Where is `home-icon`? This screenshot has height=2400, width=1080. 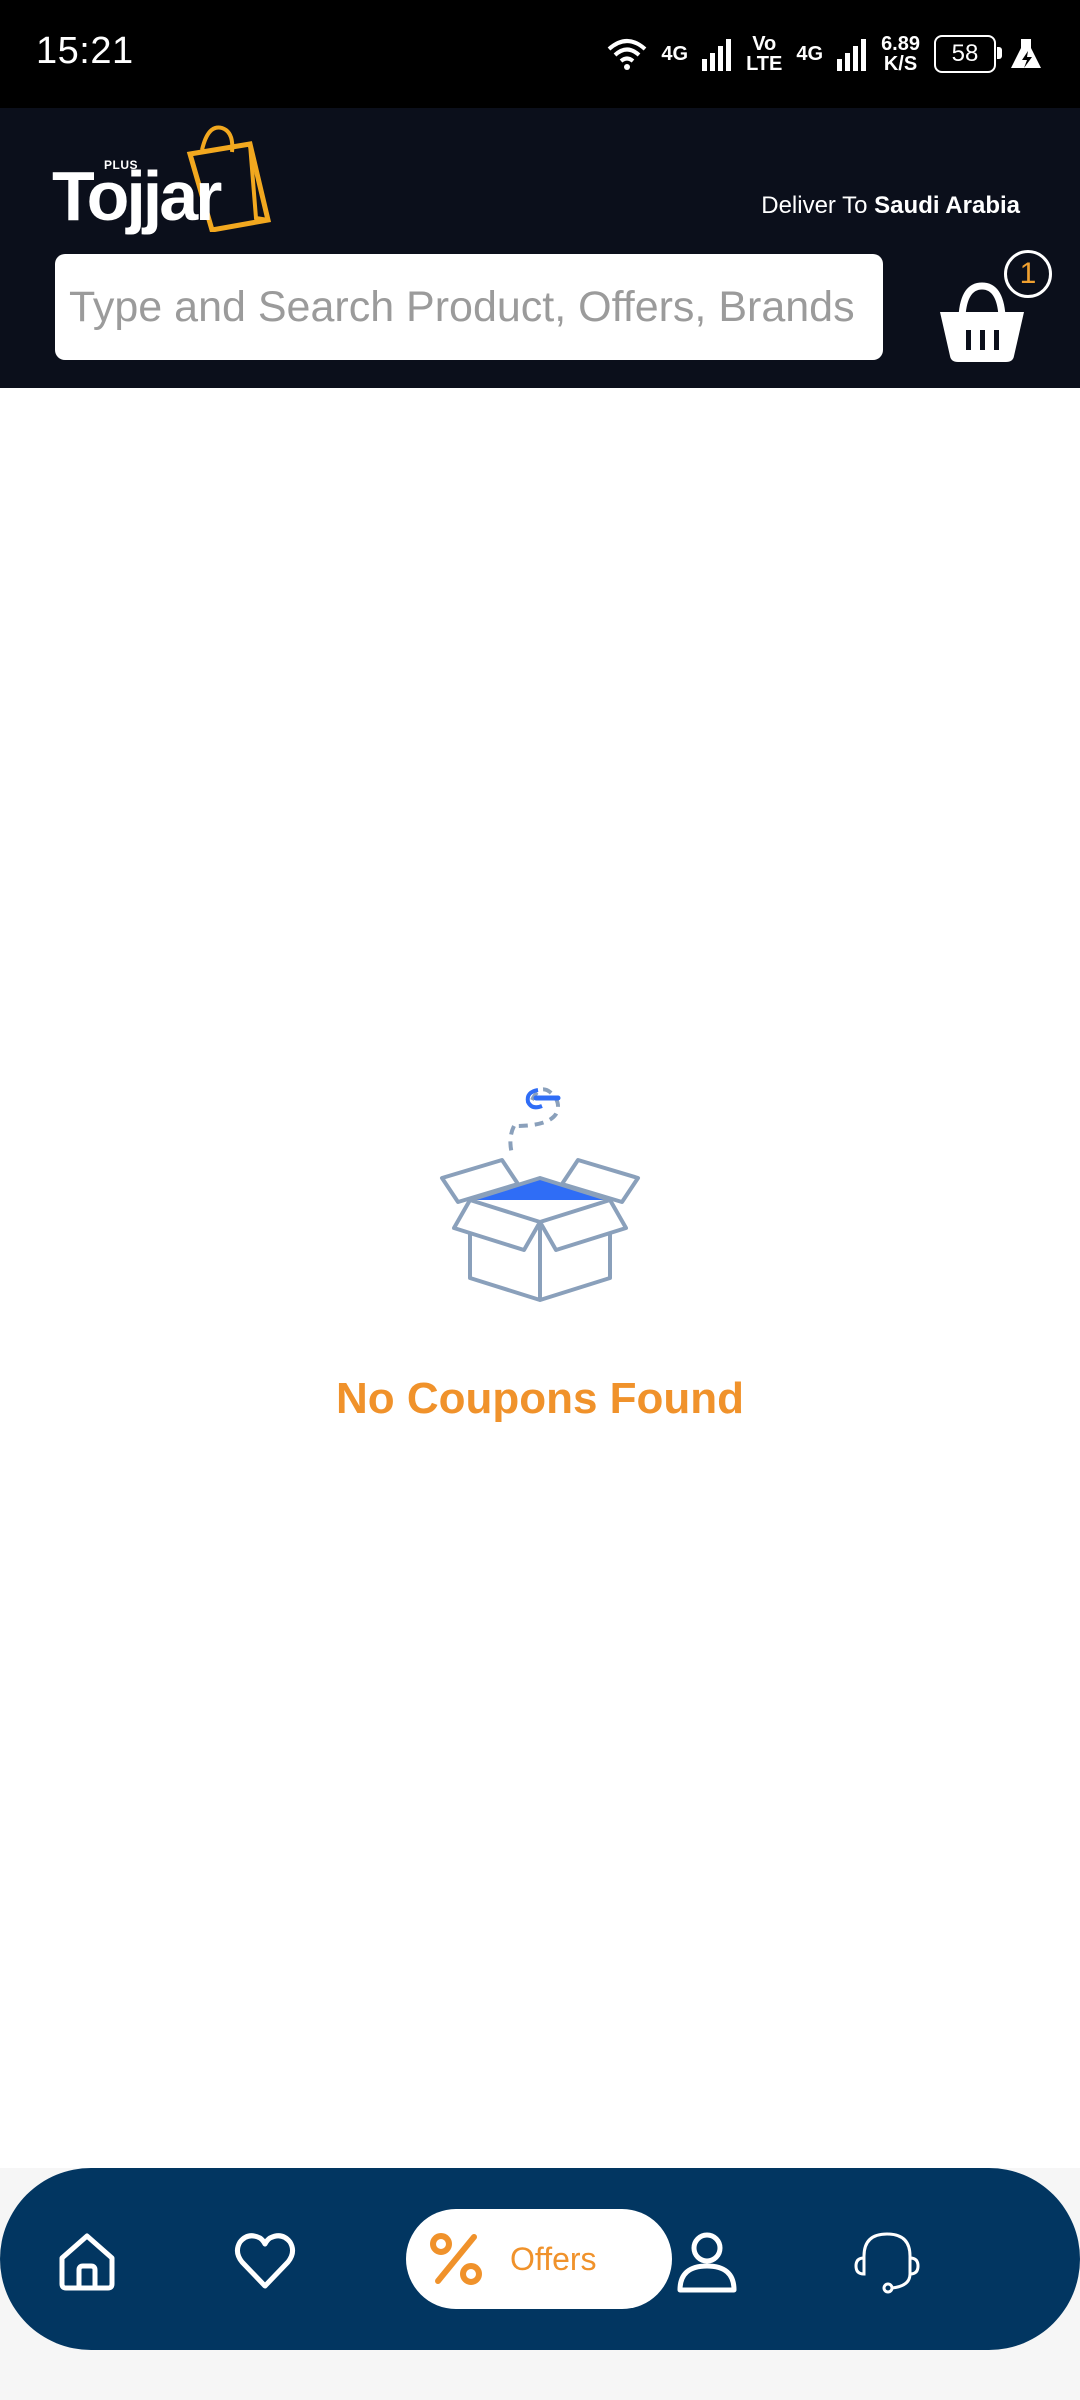
home-icon is located at coordinates (87, 2262).